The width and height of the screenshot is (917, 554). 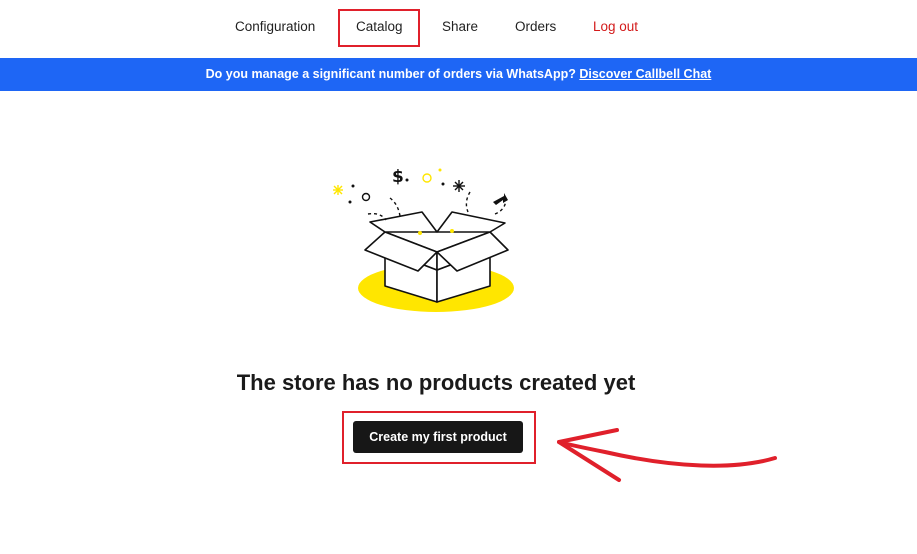 I want to click on banner-link: Discover Callbell Chat, so click(x=645, y=74).